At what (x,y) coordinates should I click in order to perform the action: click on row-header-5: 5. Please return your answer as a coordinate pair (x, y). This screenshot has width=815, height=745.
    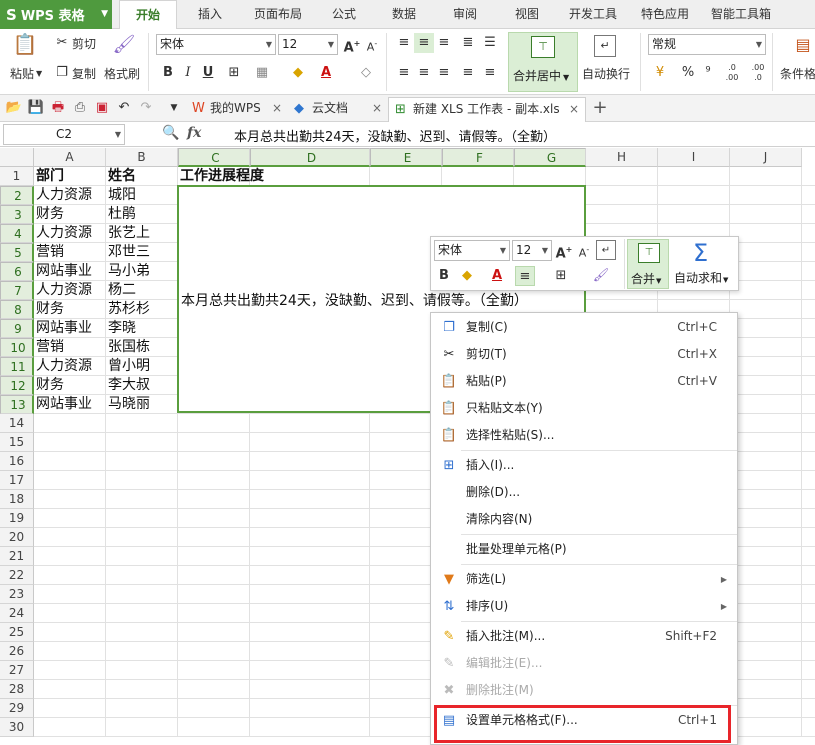
    Looking at the image, I should click on (17, 252).